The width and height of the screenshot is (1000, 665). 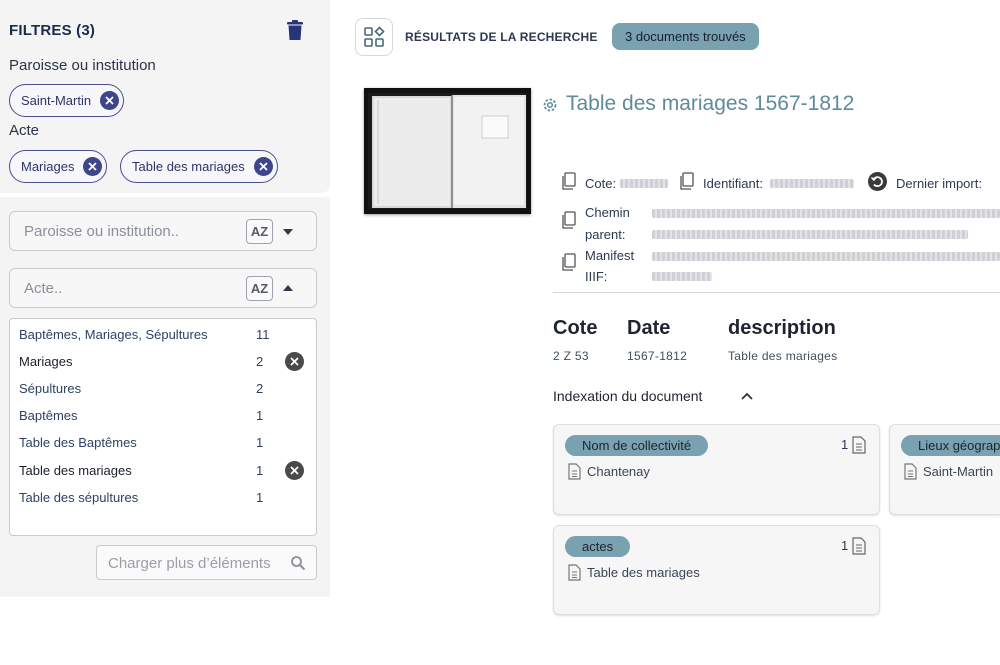 What do you see at coordinates (52, 30) in the screenshot?
I see `filters-title: FILTRES (3)` at bounding box center [52, 30].